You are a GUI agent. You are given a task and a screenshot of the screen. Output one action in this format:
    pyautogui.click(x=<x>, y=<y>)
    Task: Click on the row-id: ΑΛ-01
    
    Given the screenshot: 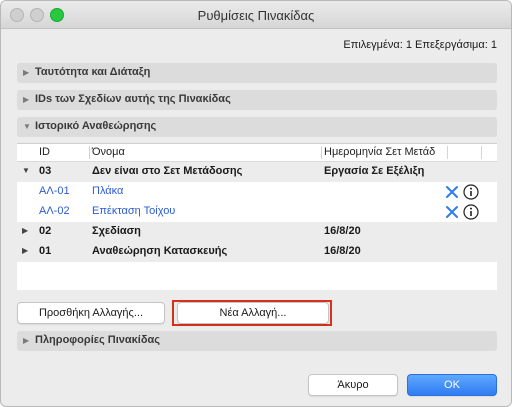 What is the action you would take?
    pyautogui.click(x=54, y=191)
    